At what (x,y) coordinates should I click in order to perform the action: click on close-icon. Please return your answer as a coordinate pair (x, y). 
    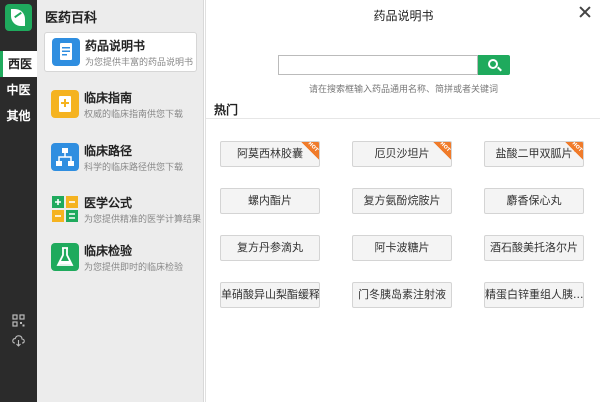
    Looking at the image, I should click on (585, 12).